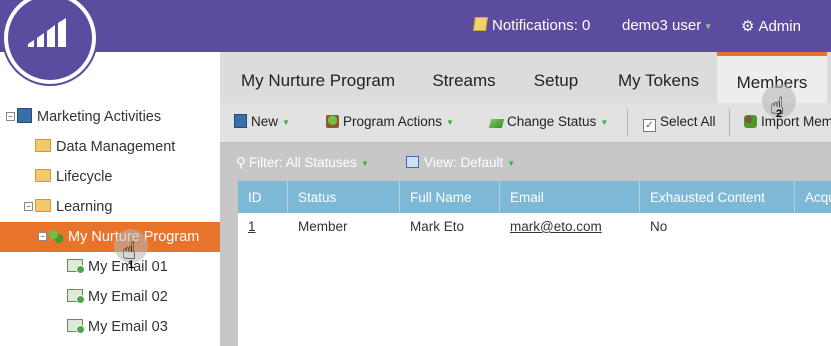  I want to click on tree-item-data-management: Data Management, so click(110, 147).